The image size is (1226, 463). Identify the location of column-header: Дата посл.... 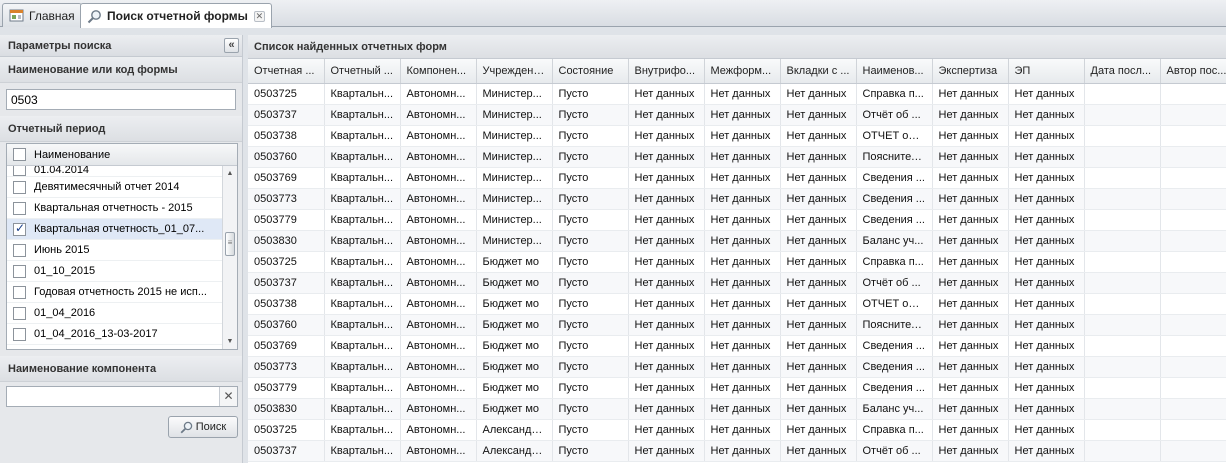
(1122, 71).